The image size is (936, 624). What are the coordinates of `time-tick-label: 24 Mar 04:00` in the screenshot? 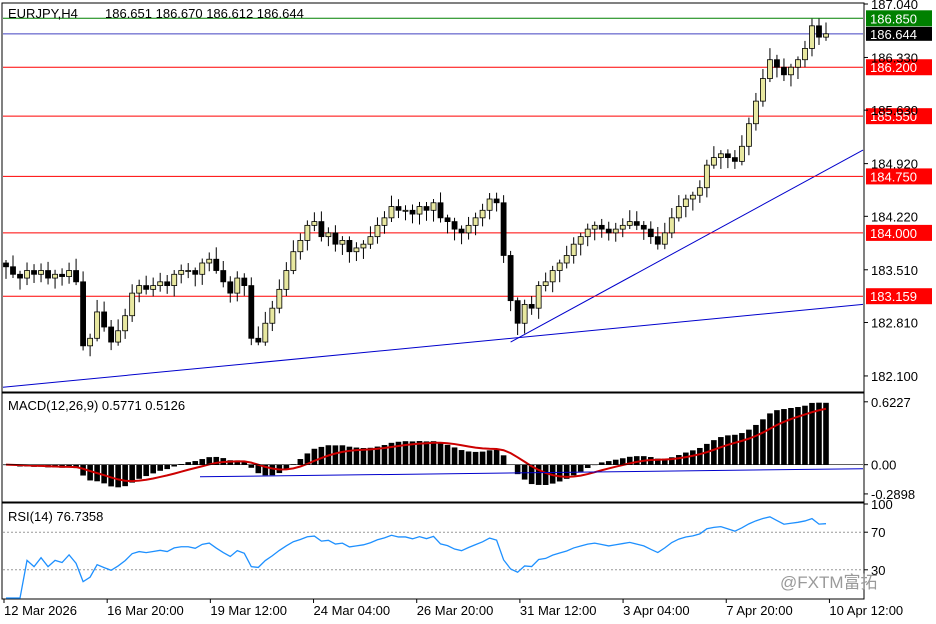 It's located at (352, 610).